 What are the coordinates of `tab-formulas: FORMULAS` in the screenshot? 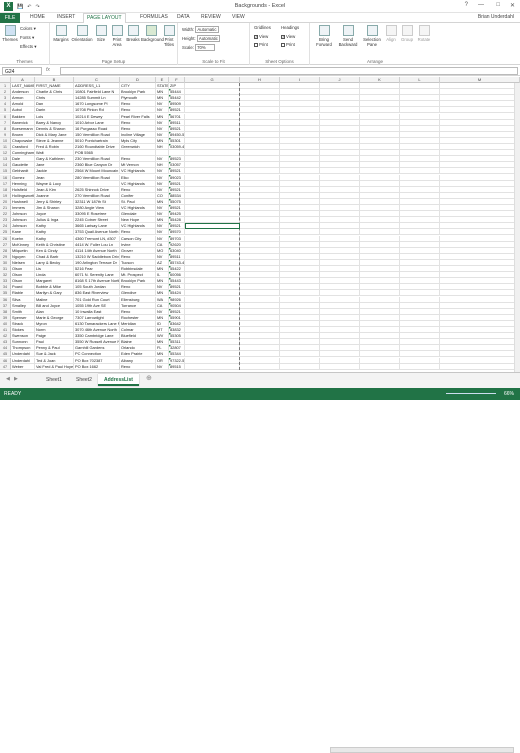 It's located at (154, 17).